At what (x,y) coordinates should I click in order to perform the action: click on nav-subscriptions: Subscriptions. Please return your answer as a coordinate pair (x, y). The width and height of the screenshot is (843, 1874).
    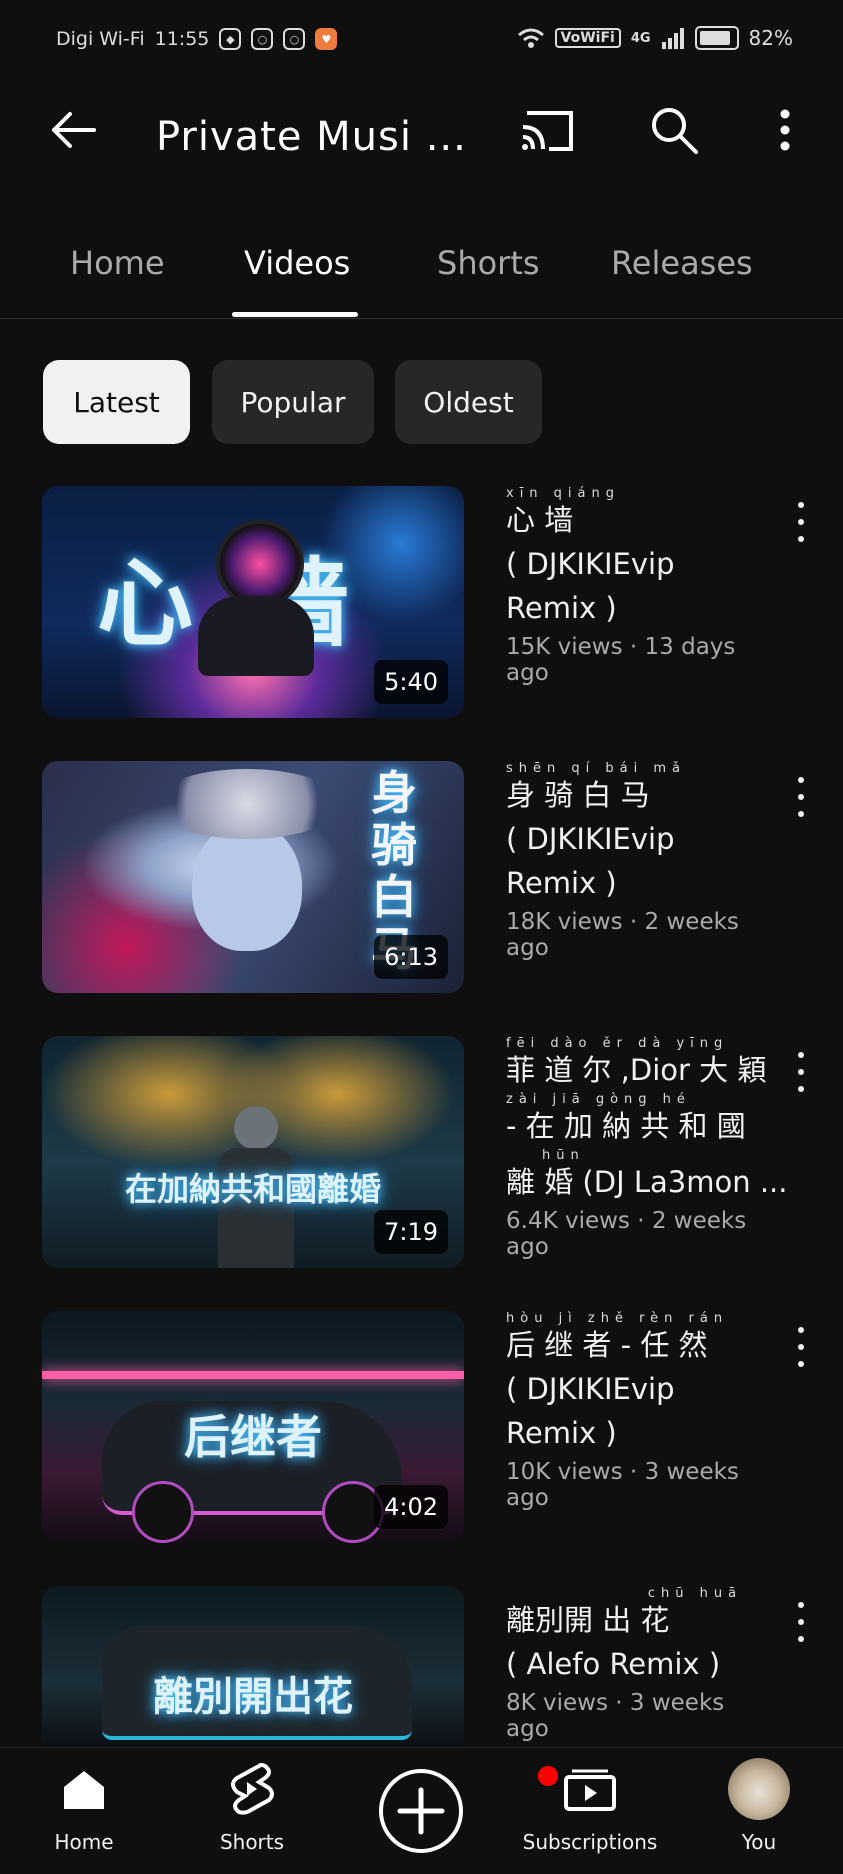
    Looking at the image, I should click on (590, 1811).